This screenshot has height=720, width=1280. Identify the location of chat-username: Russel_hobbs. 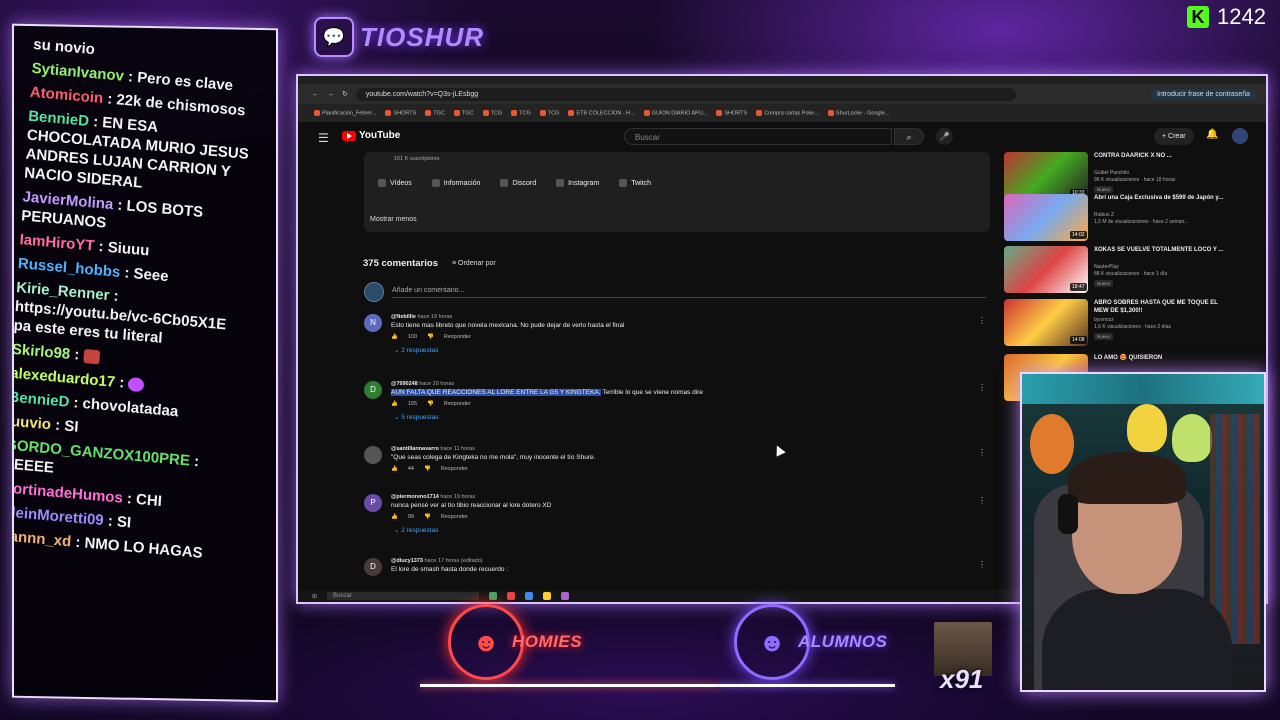
(68, 268).